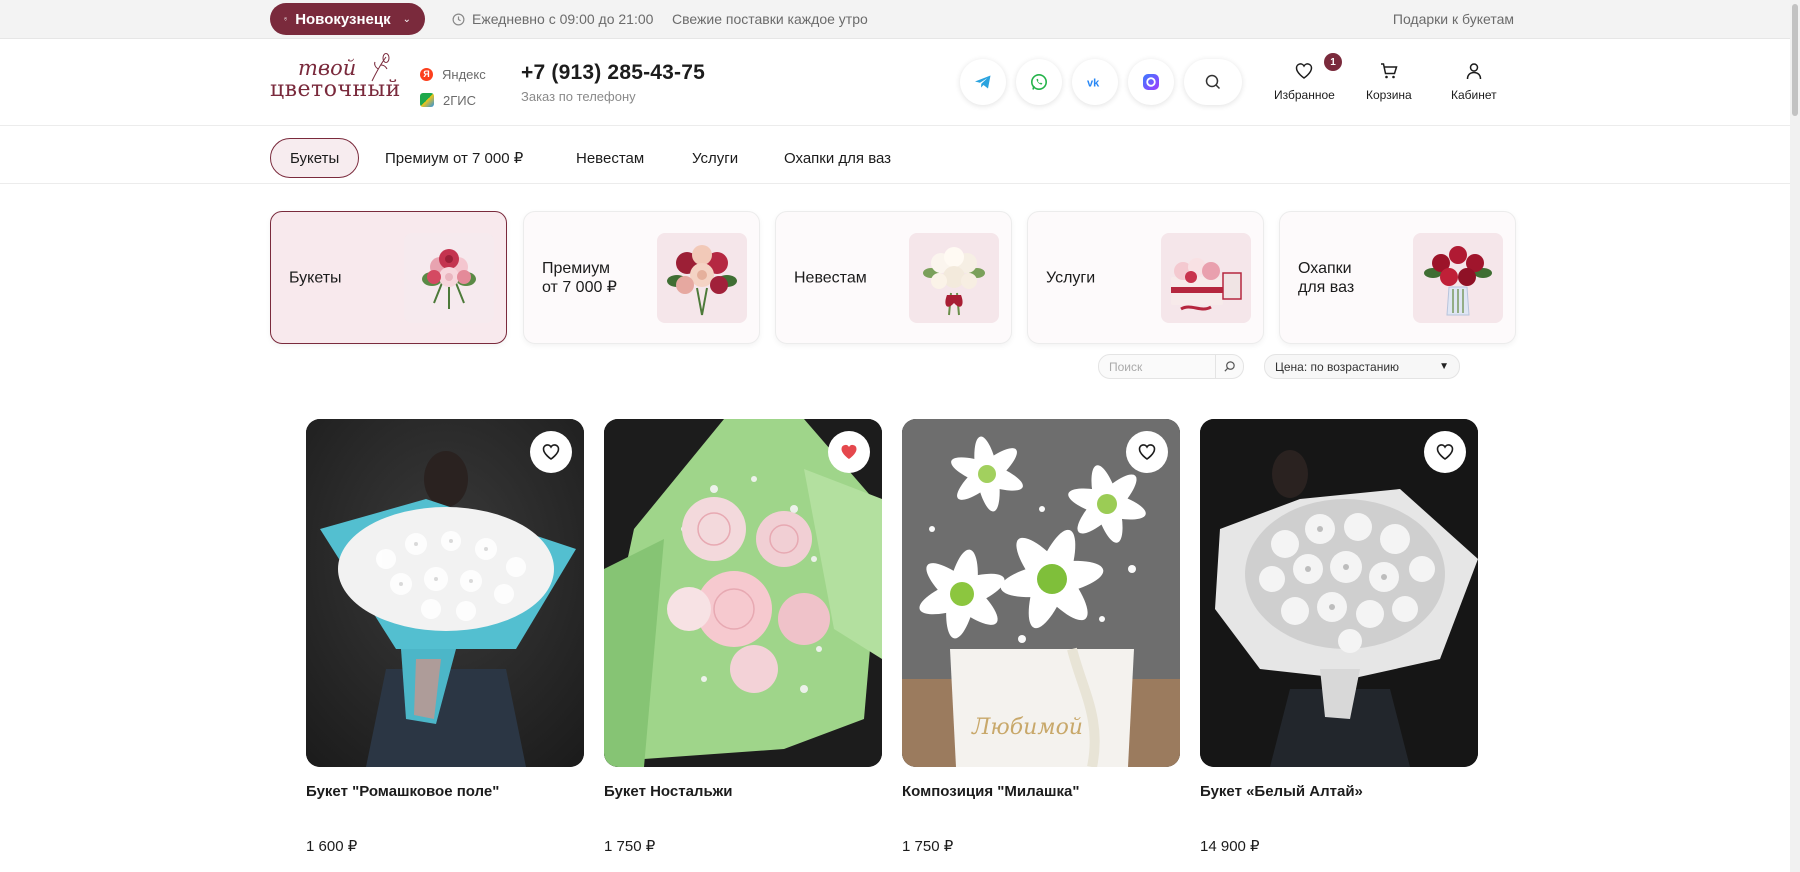  What do you see at coordinates (1333, 62) in the screenshot?
I see `favorites-count-badge: 1` at bounding box center [1333, 62].